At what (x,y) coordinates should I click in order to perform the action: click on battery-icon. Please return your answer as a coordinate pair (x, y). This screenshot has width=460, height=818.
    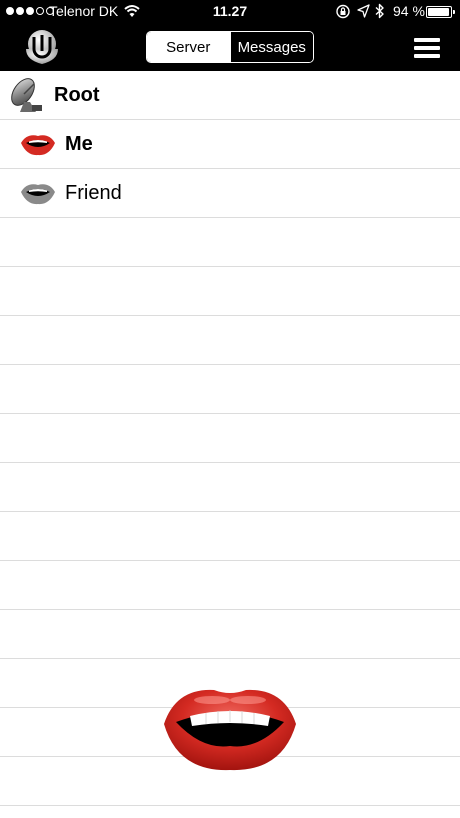
    Looking at the image, I should click on (440, 12).